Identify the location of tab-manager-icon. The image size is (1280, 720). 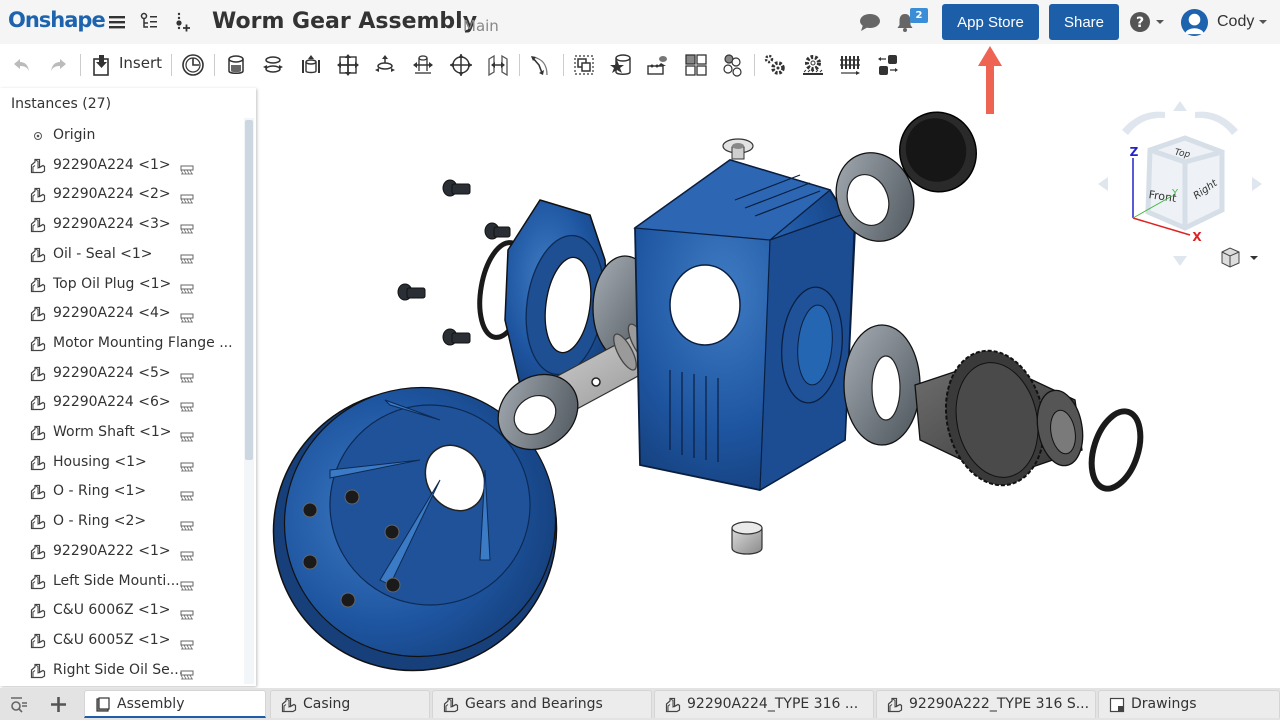
(19, 705).